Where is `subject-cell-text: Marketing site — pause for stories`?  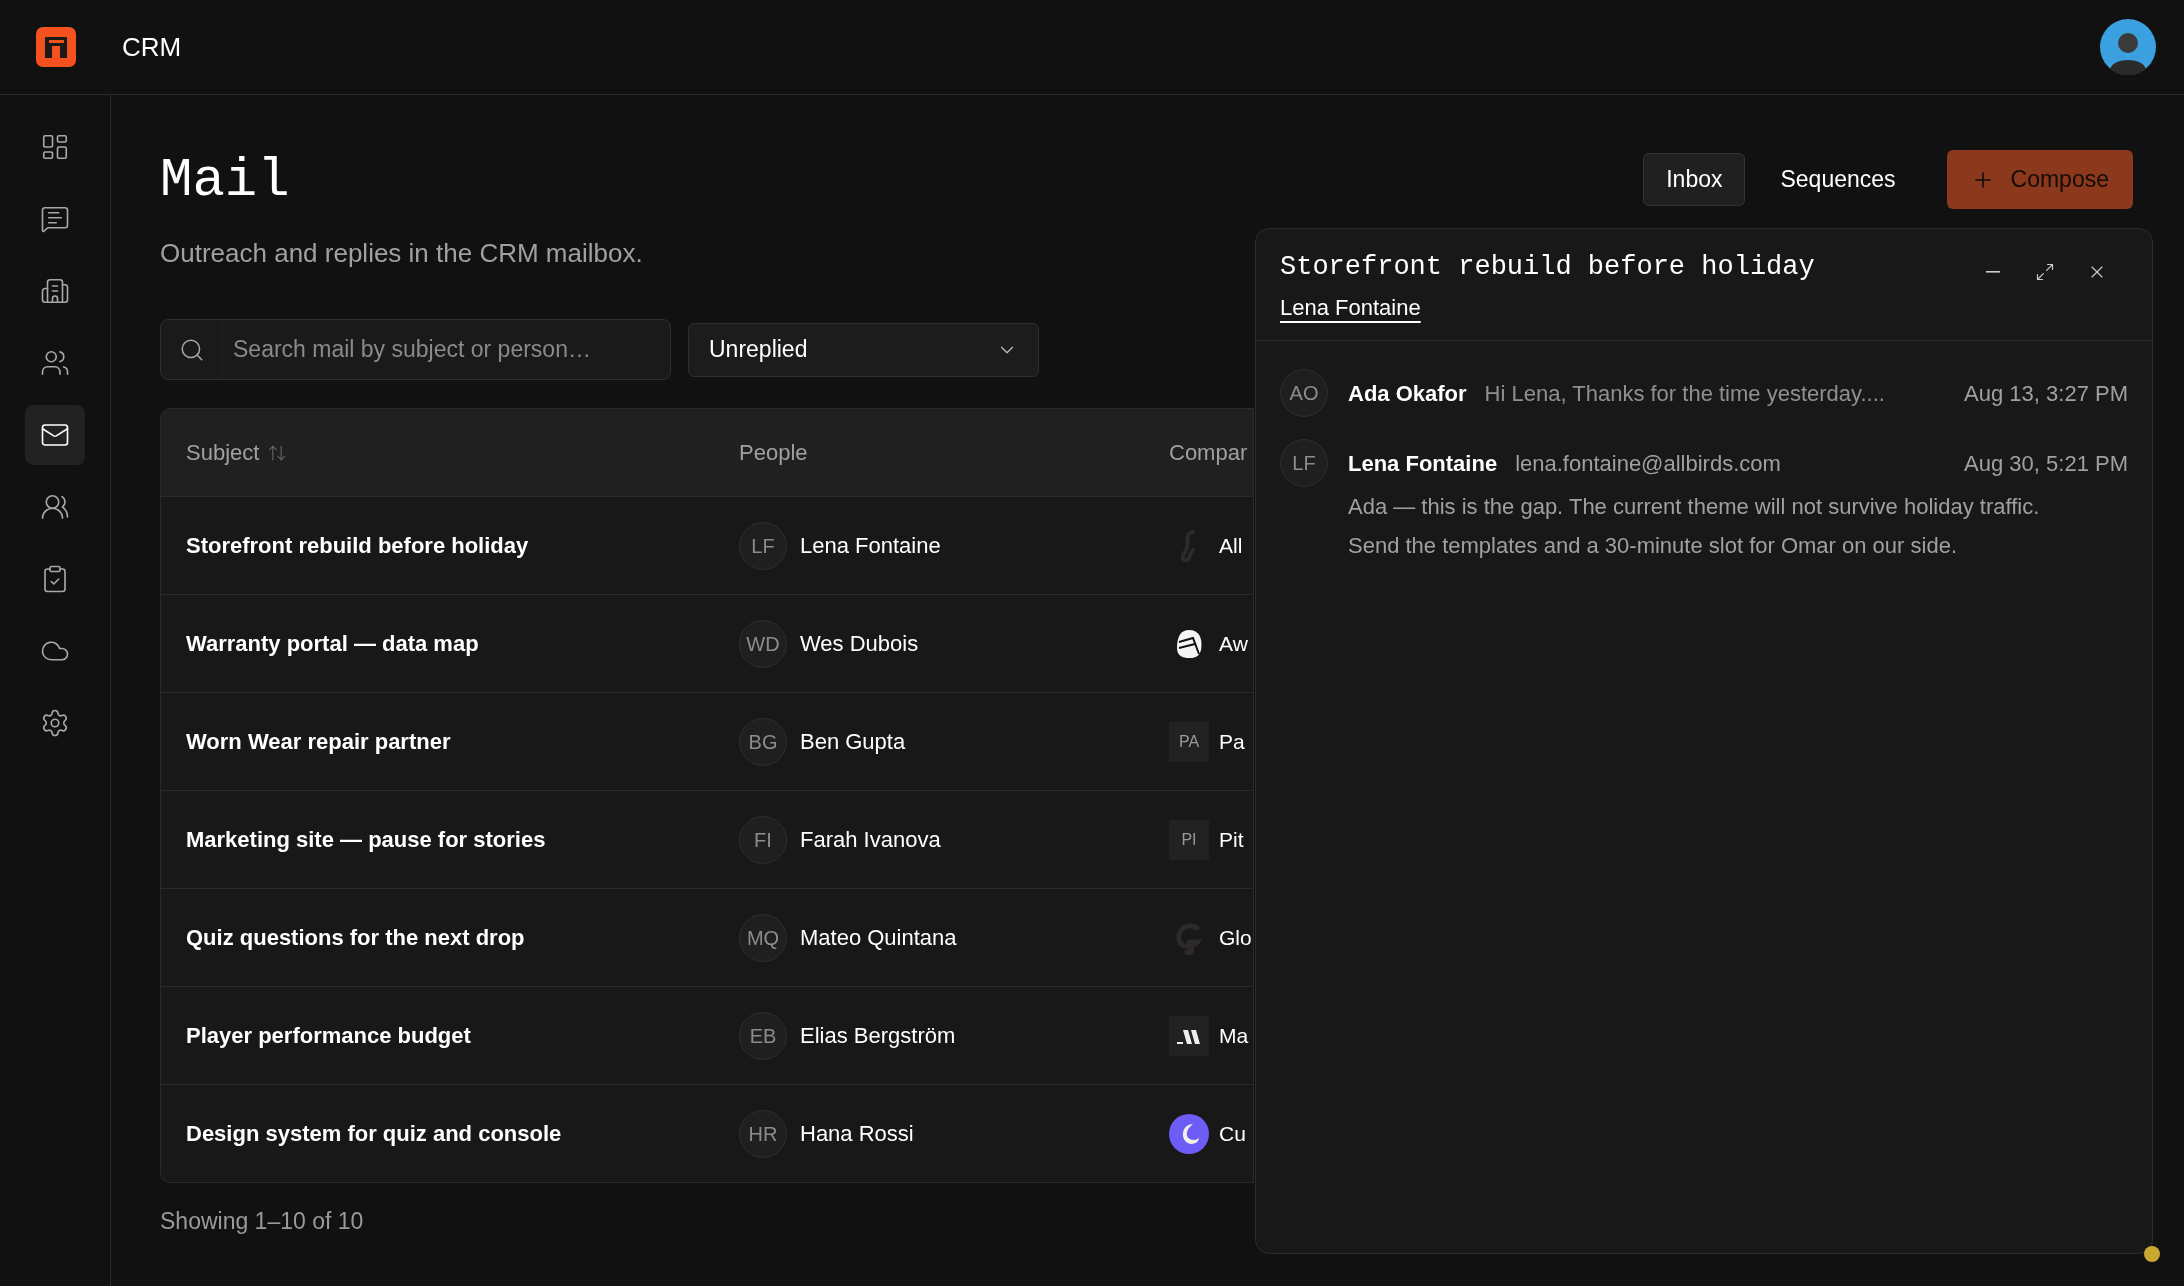 subject-cell-text: Marketing site — pause for stories is located at coordinates (366, 840).